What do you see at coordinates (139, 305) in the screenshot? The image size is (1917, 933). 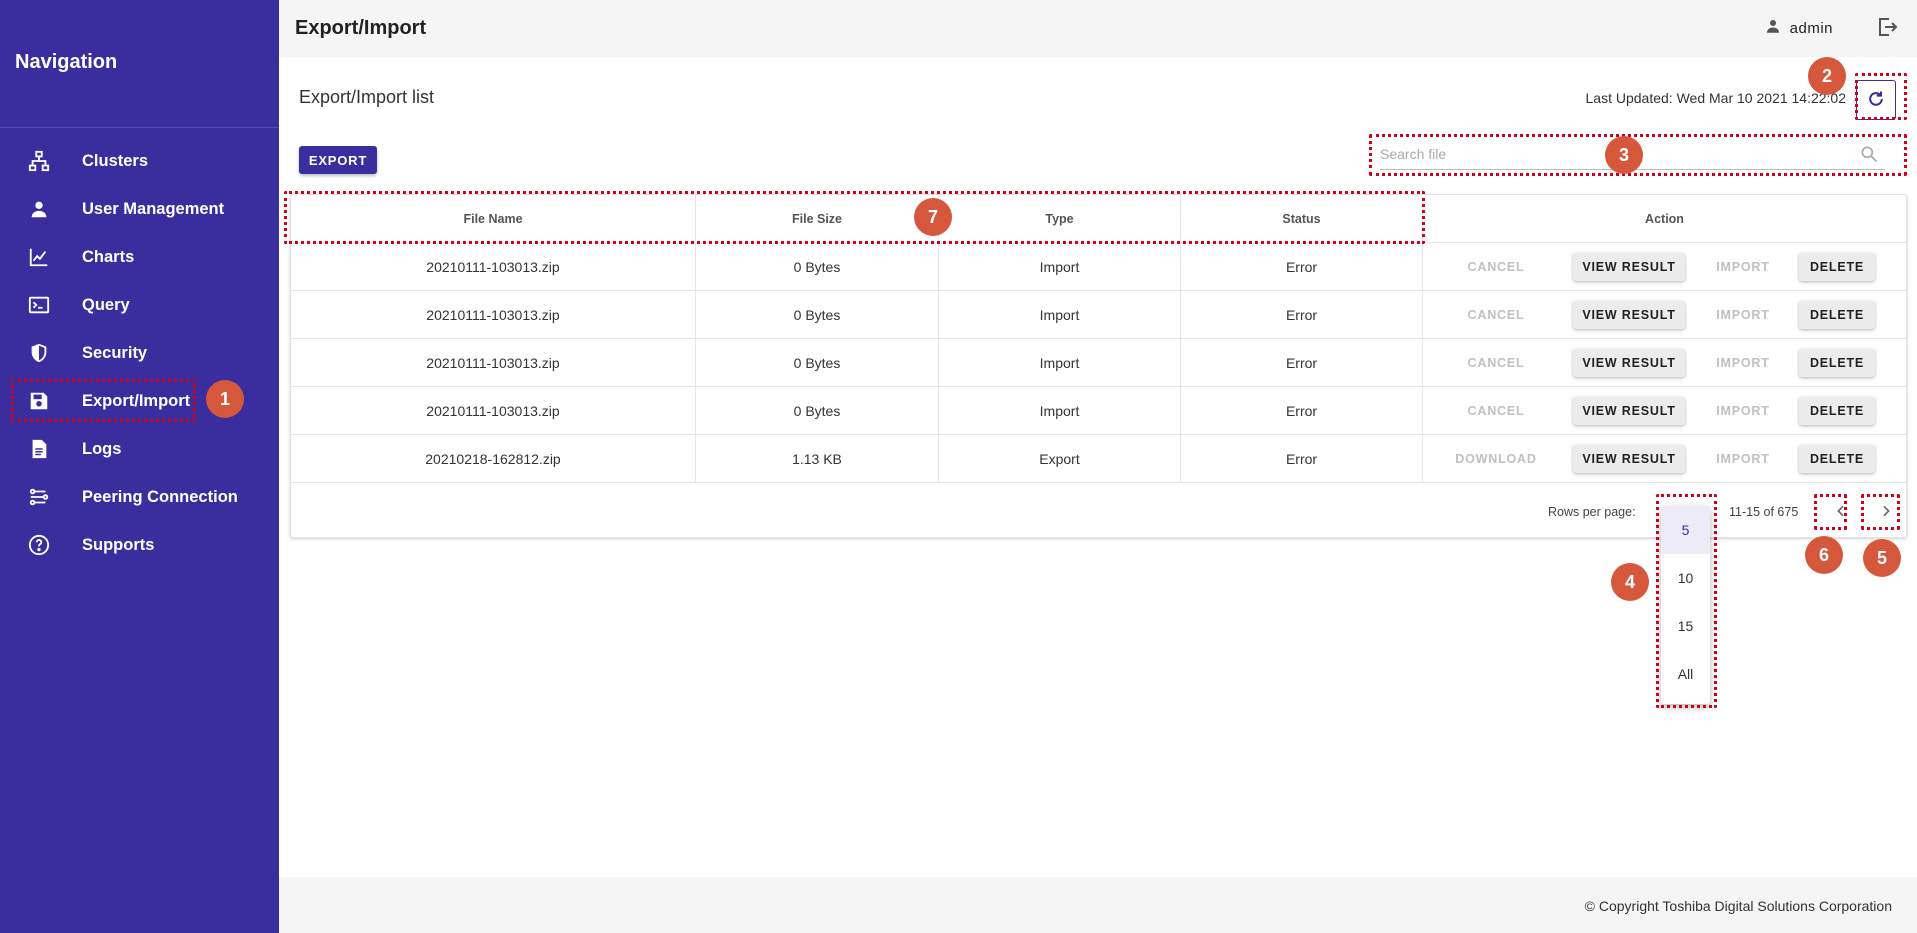 I see `sidebar-item-query: Query` at bounding box center [139, 305].